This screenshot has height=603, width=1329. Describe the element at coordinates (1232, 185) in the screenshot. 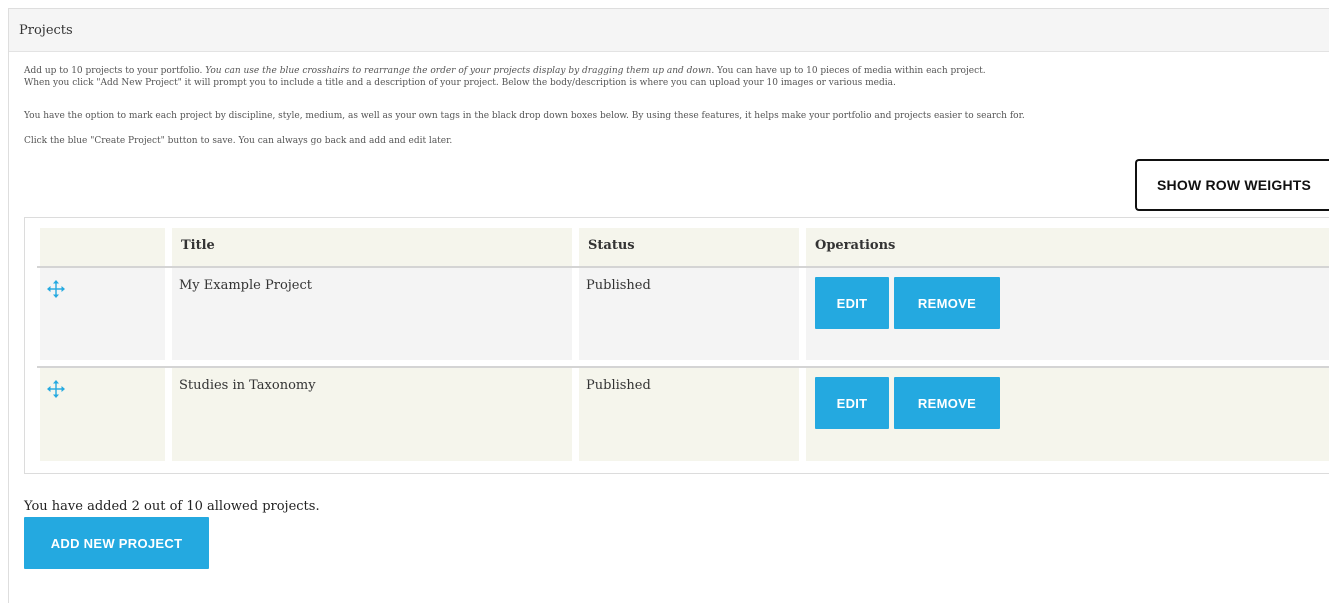

I see `show-row-weights-button: SHOW ROW WEIGHTS` at that location.